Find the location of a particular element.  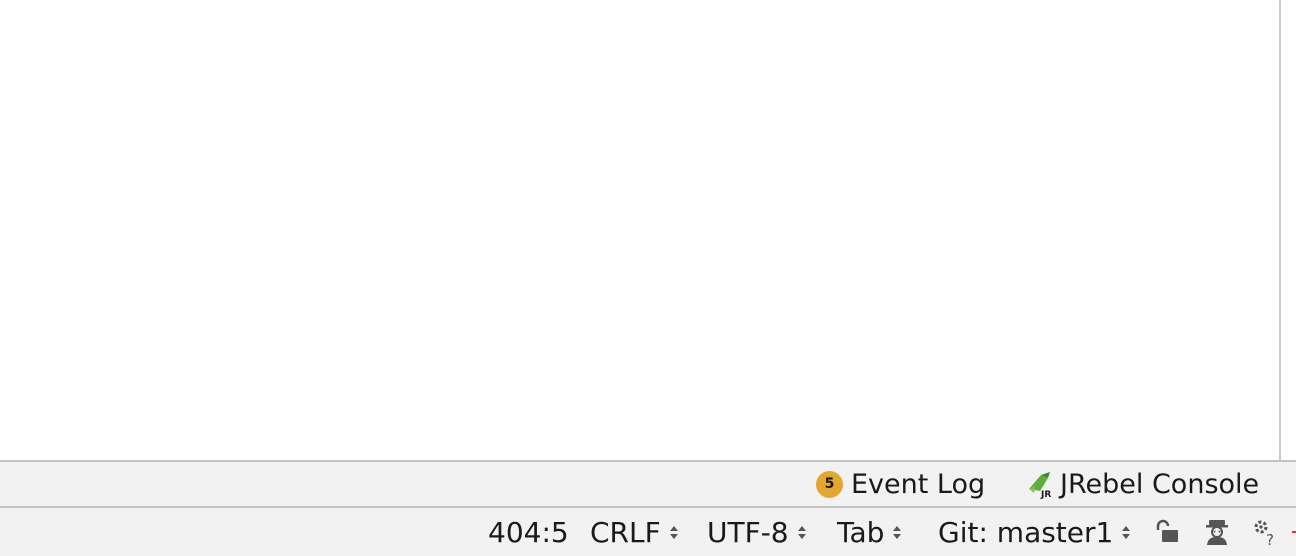

event-log-count-badge: 5 is located at coordinates (829, 484).